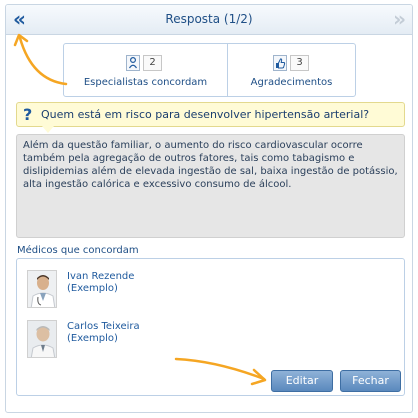 The width and height of the screenshot is (418, 418). I want to click on thumbs-up-icon-graphic, so click(280, 63).